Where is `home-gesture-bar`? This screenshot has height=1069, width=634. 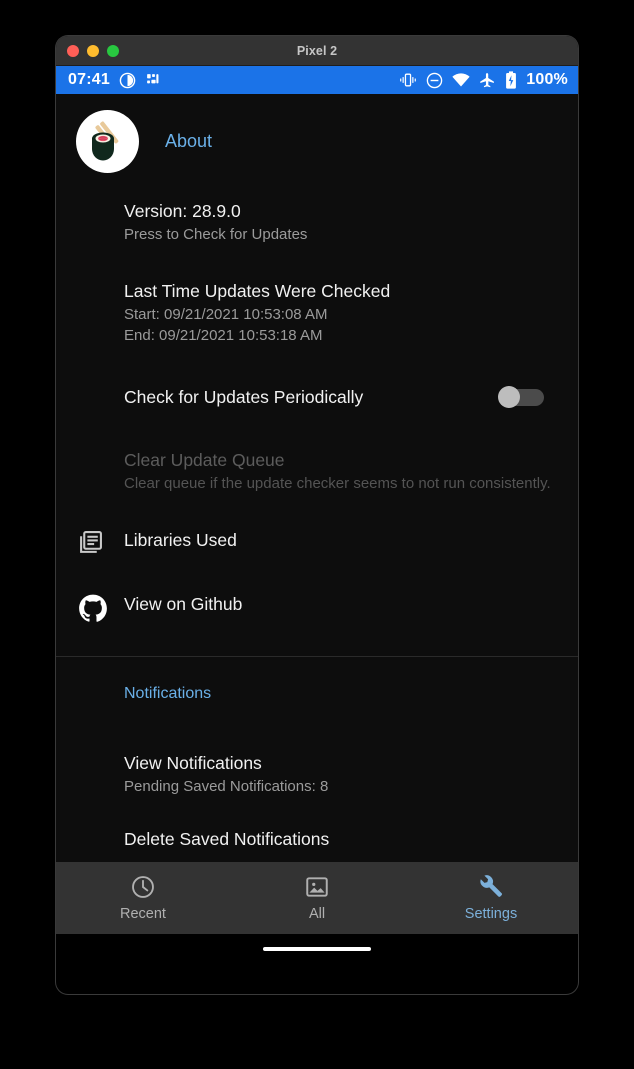 home-gesture-bar is located at coordinates (317, 949).